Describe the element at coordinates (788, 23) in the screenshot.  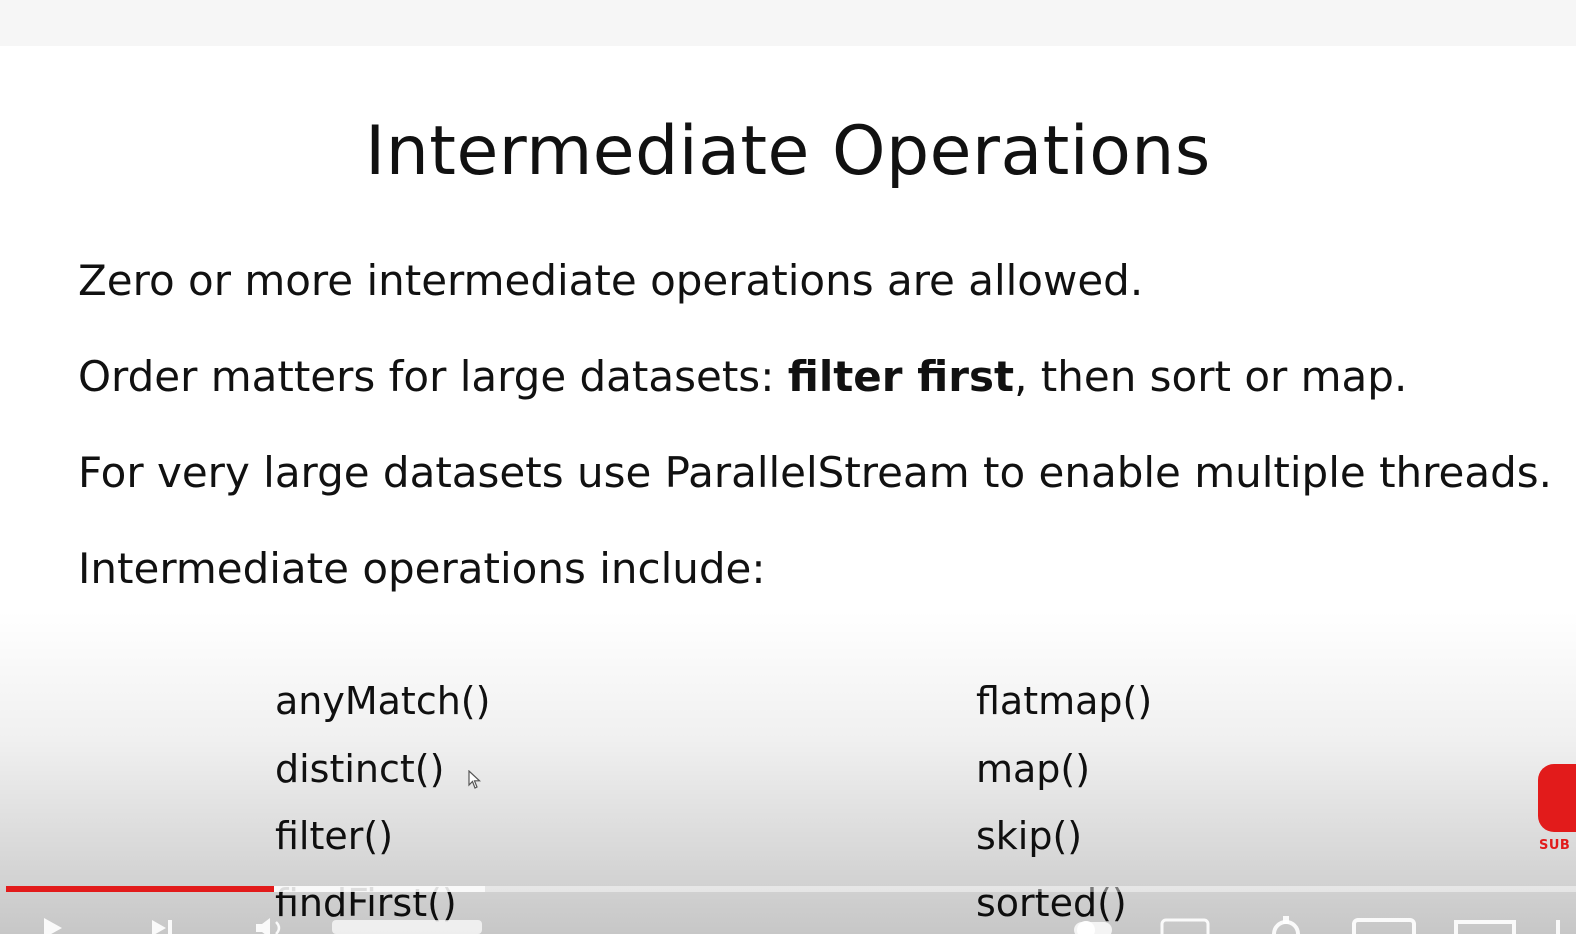
I see `top-strip` at that location.